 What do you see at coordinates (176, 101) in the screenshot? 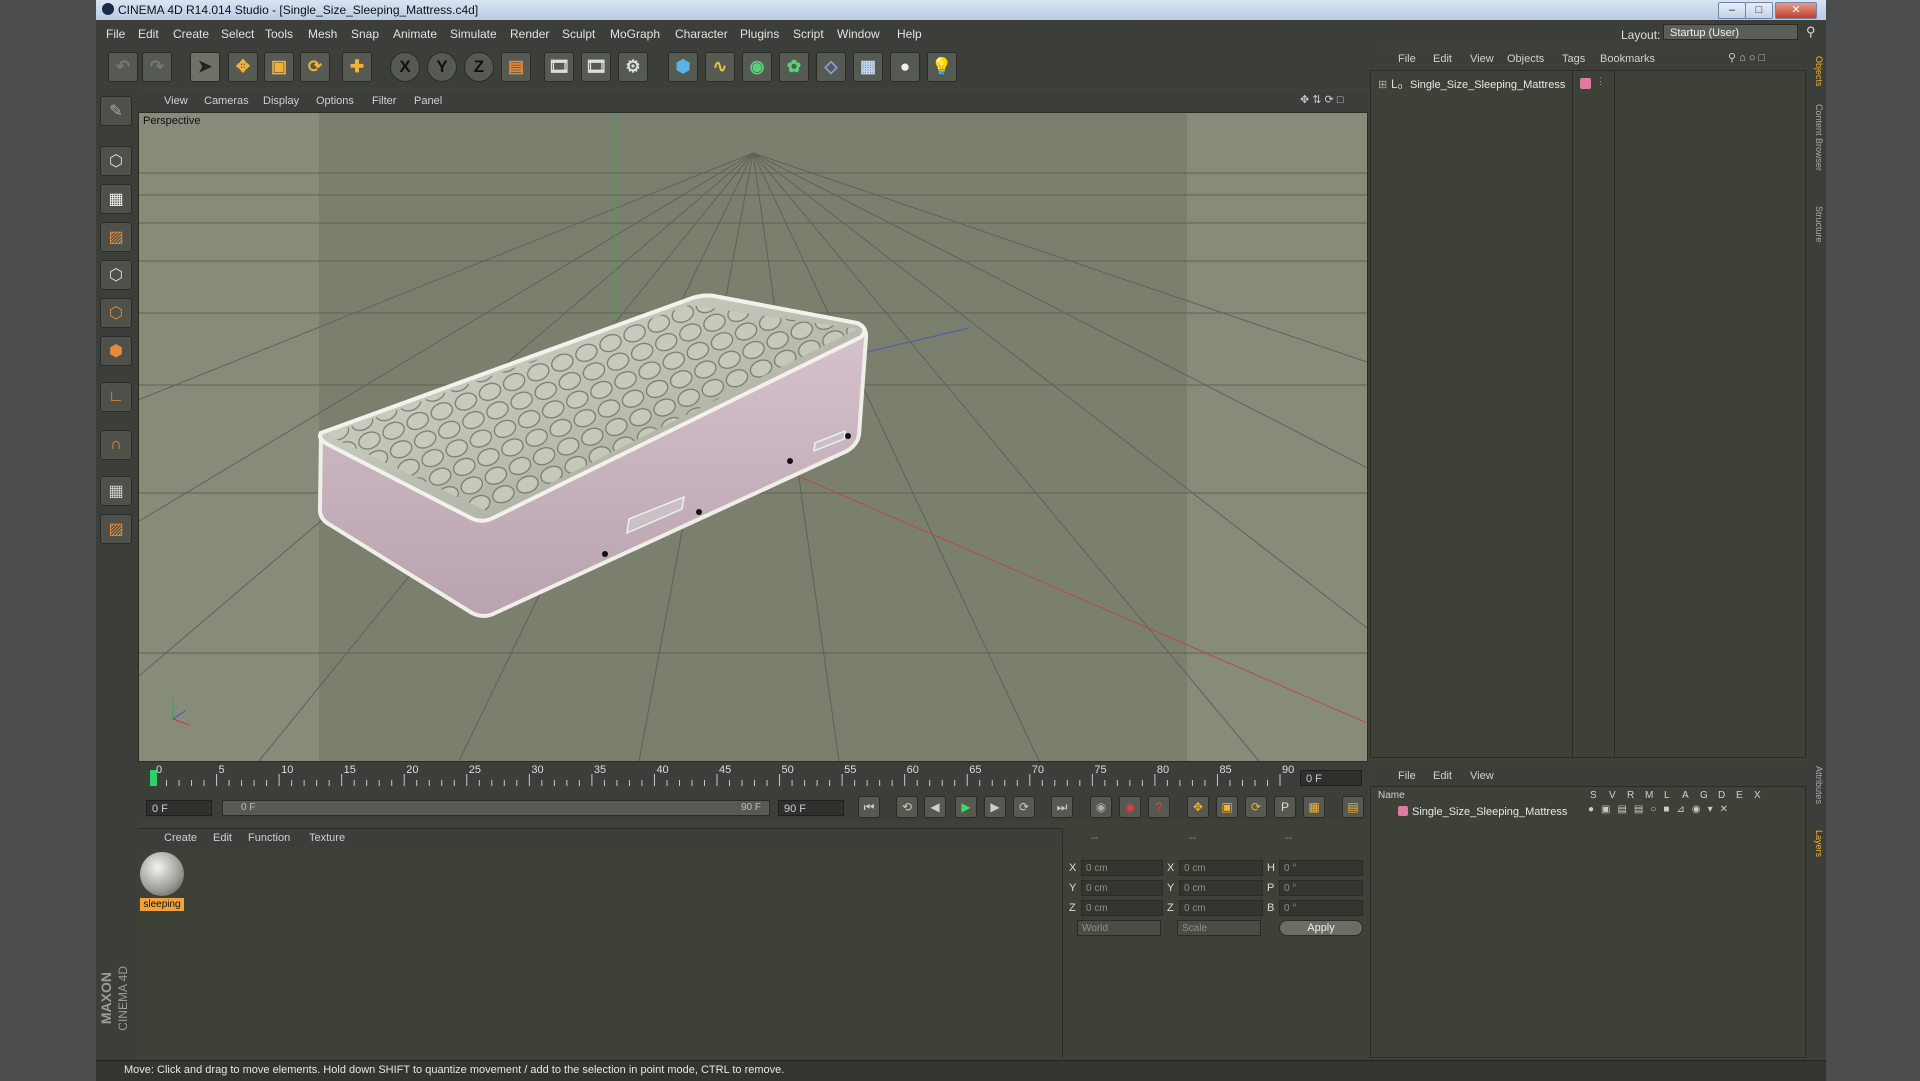
I see `viewport-menu-view: View` at bounding box center [176, 101].